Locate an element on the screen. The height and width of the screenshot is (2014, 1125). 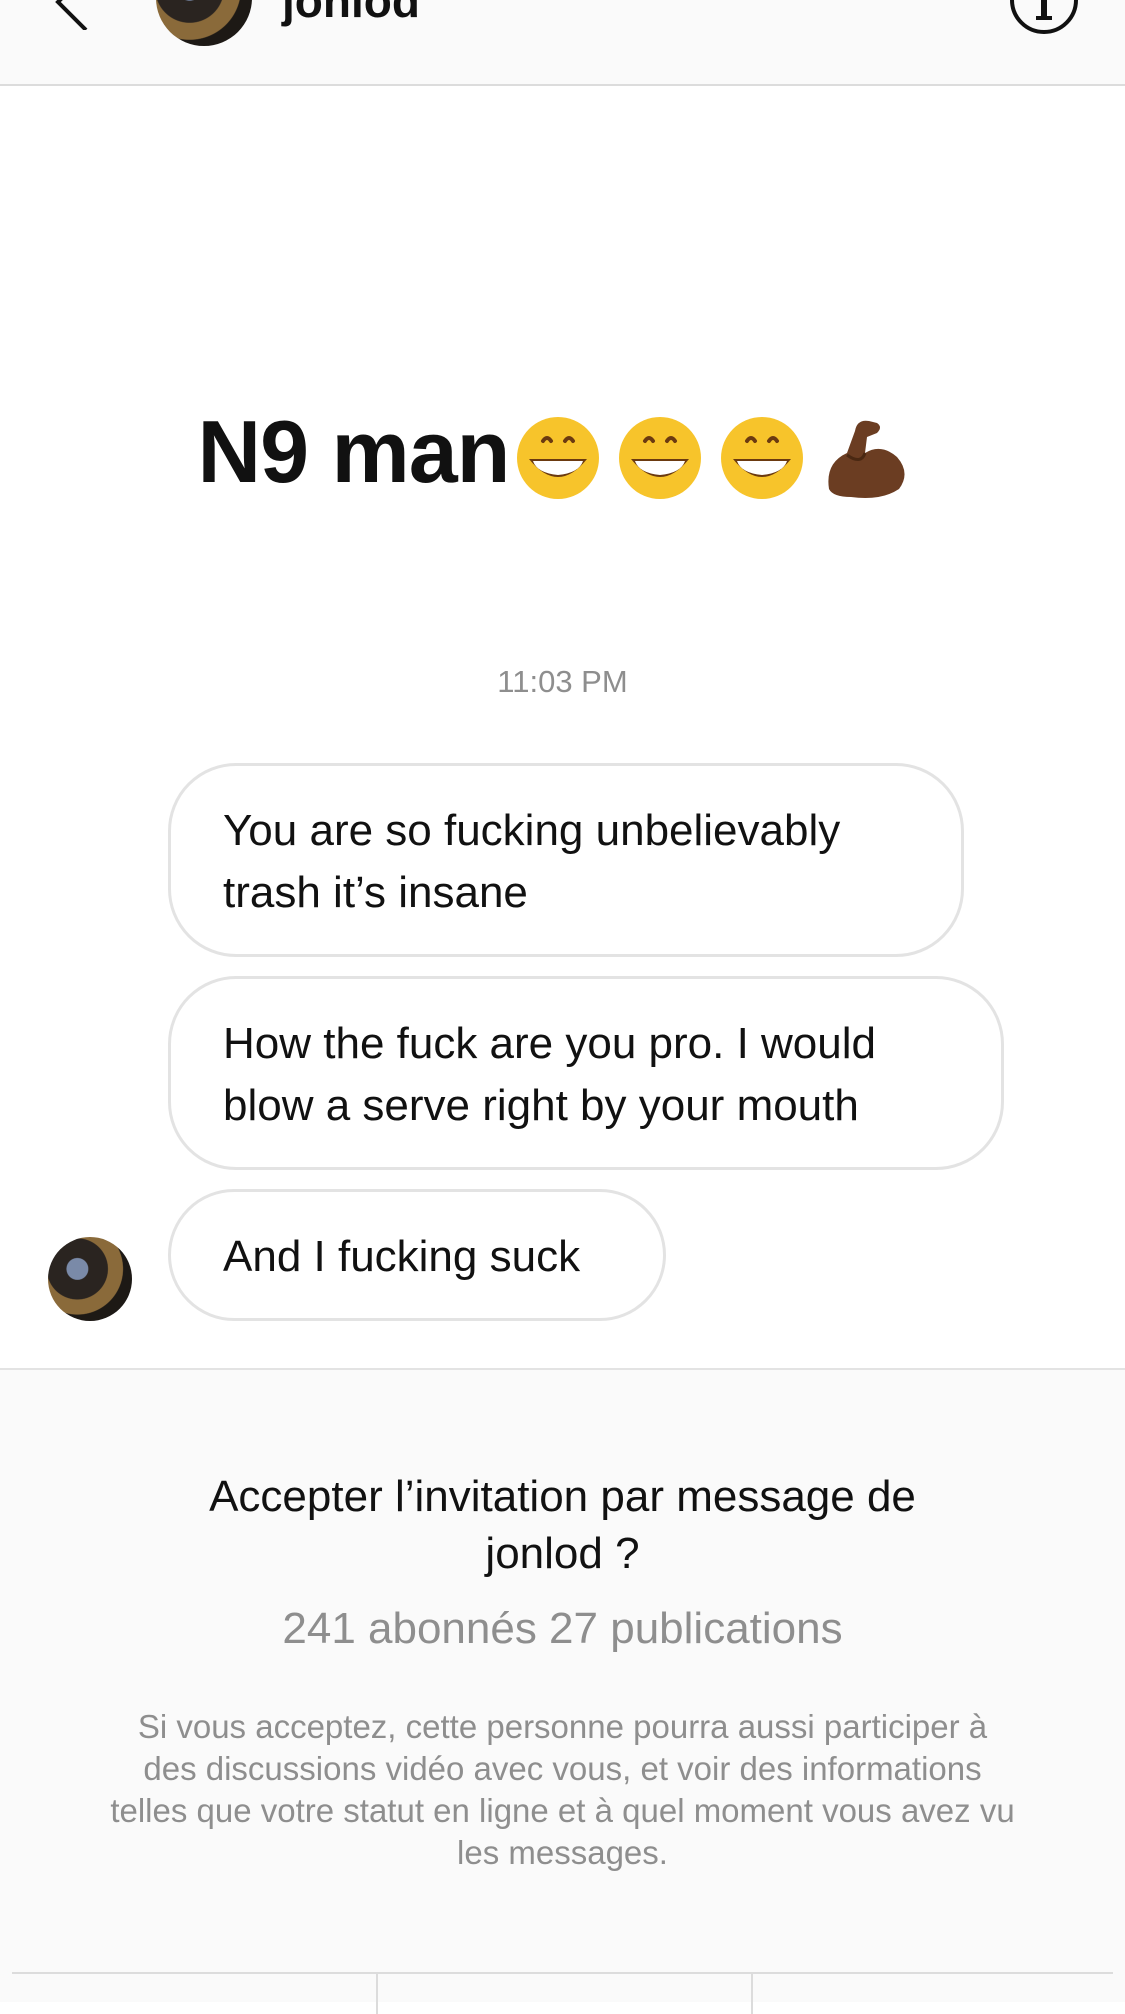
sender-avatar is located at coordinates (90, 1279).